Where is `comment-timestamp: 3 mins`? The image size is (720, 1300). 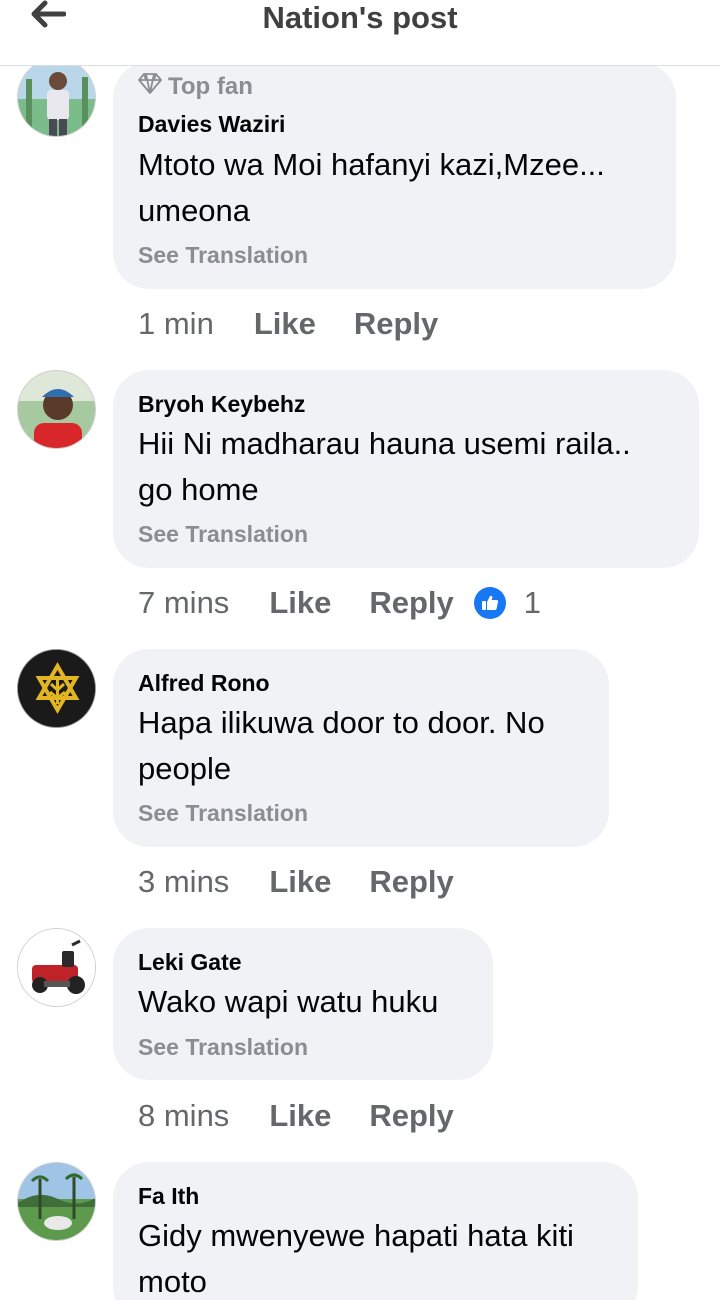
comment-timestamp: 3 mins is located at coordinates (184, 881).